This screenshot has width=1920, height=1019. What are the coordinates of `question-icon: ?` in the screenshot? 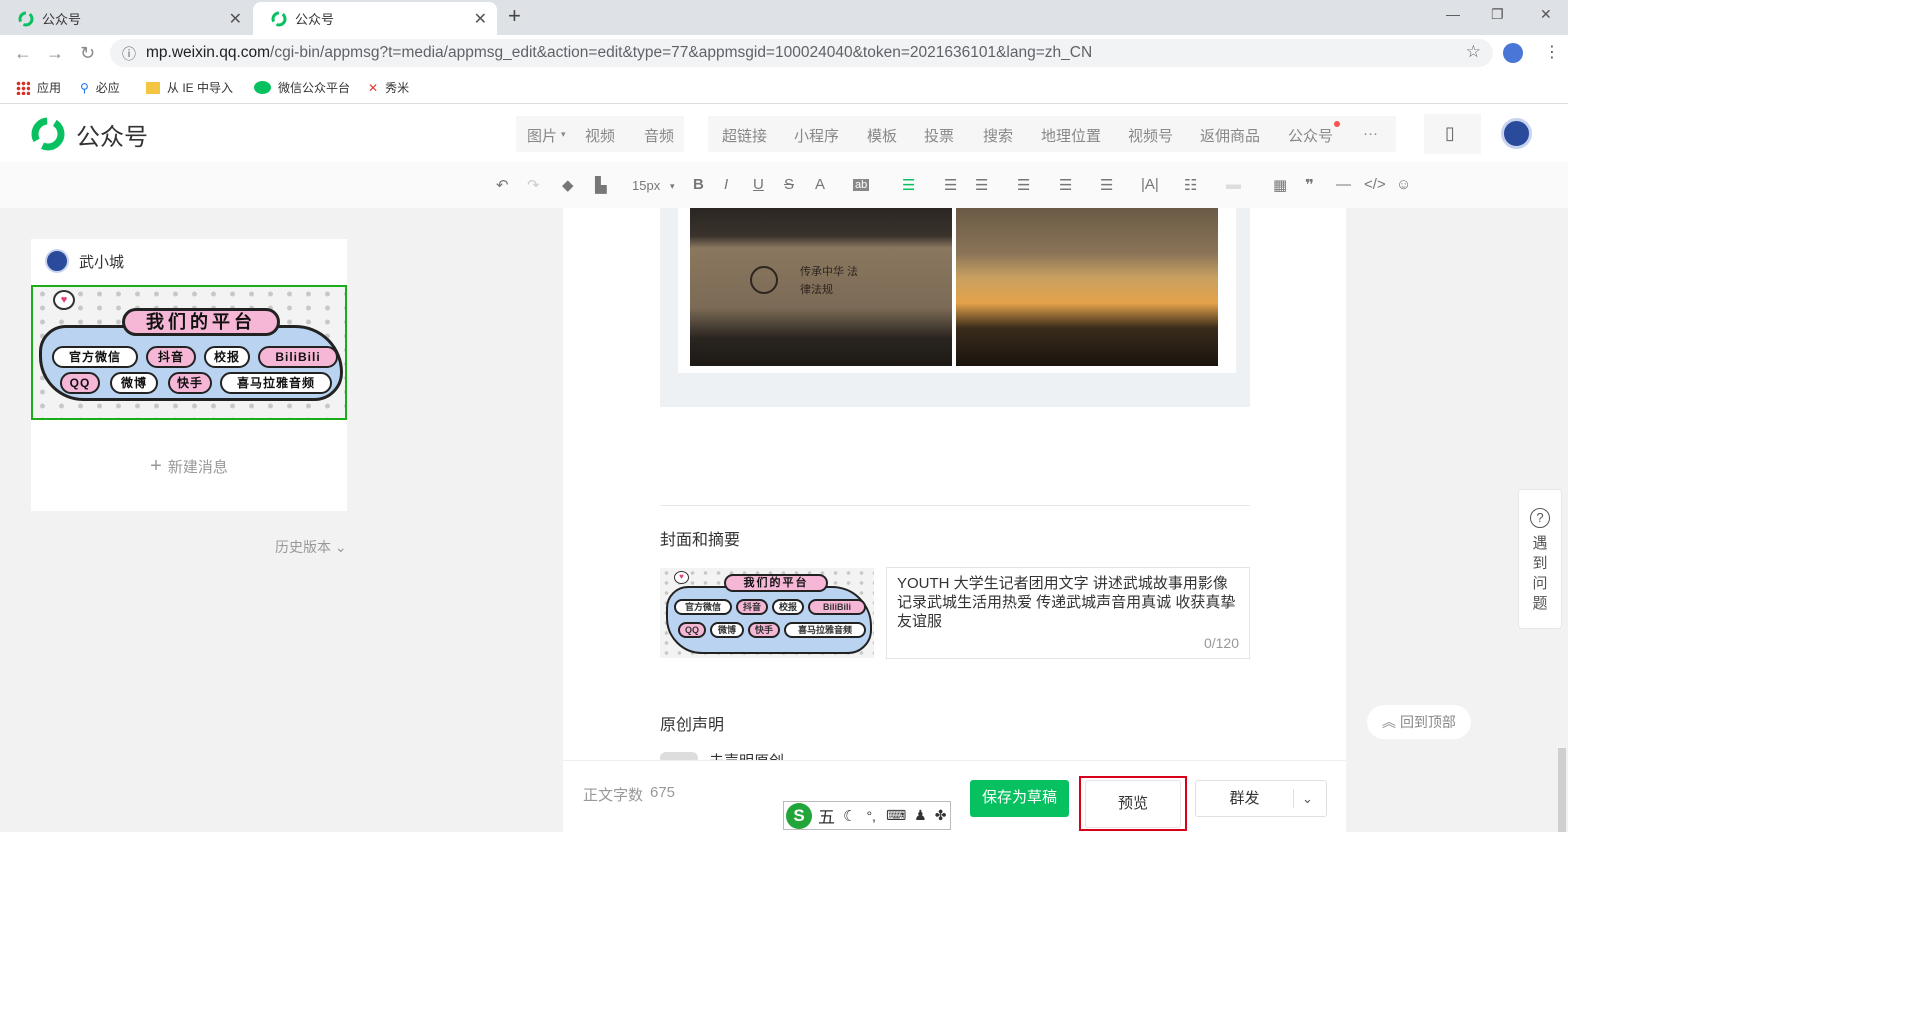 It's located at (1540, 518).